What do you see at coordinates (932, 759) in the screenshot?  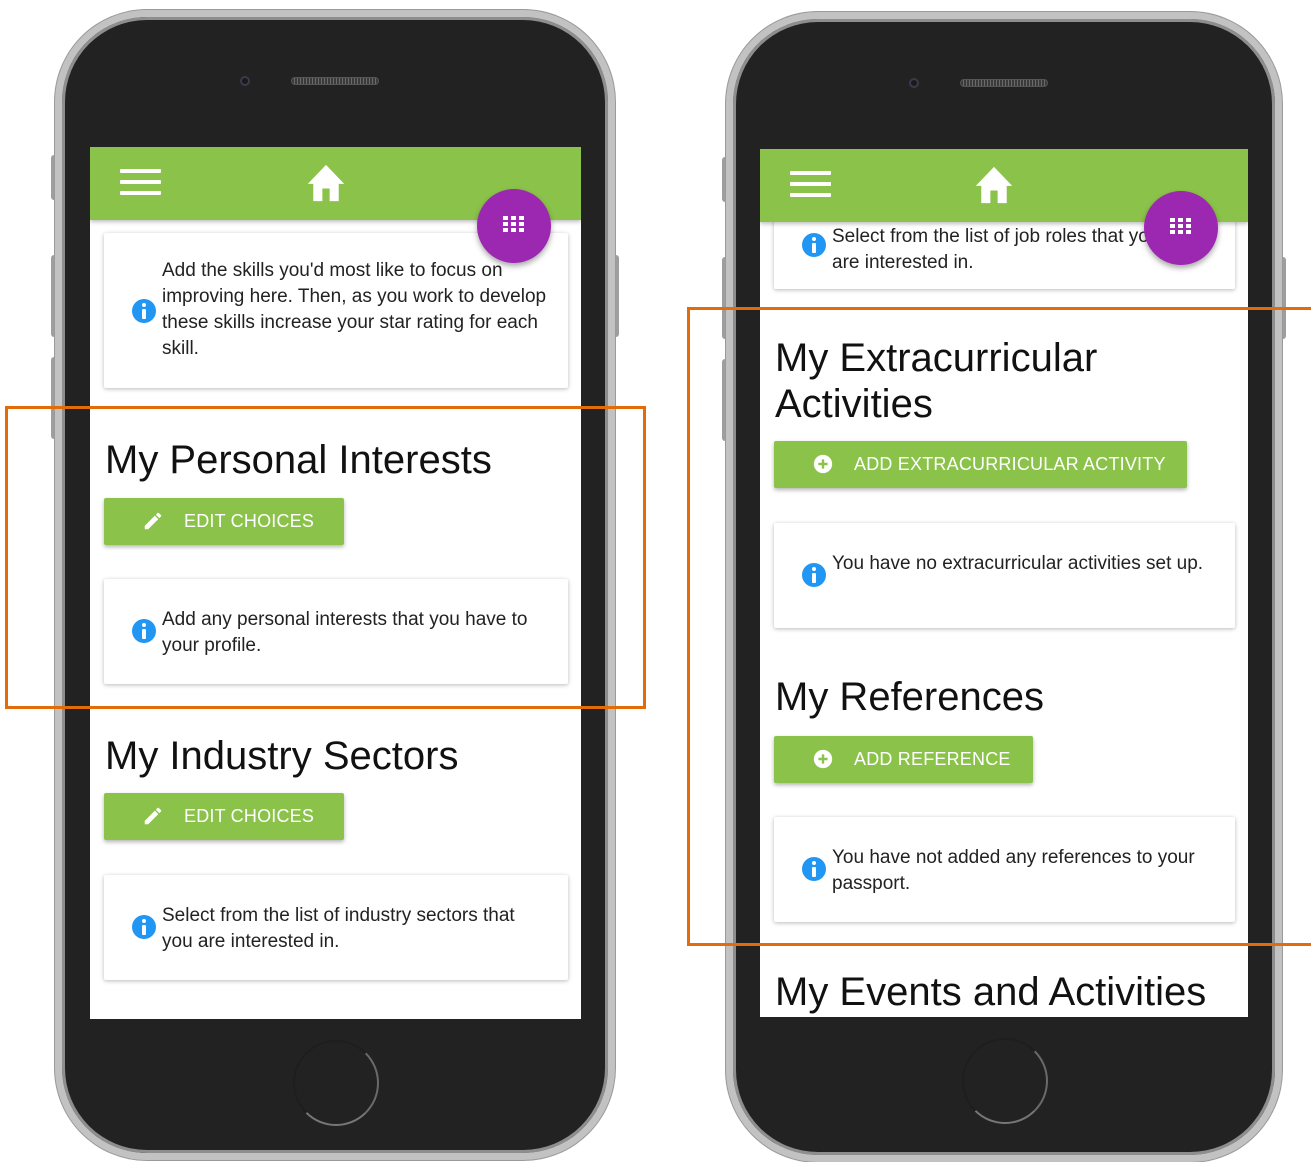 I see `add-reference-label: ADD REFERENCE` at bounding box center [932, 759].